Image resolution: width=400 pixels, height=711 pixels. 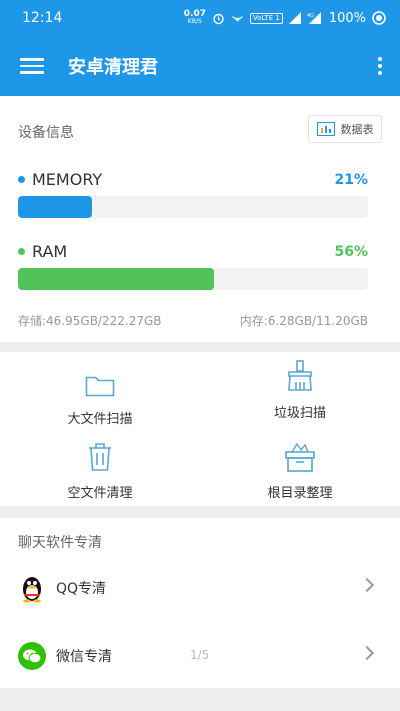 I want to click on ram-capacity-text: 内存:6.28GB/11.20GB, so click(x=303, y=321).